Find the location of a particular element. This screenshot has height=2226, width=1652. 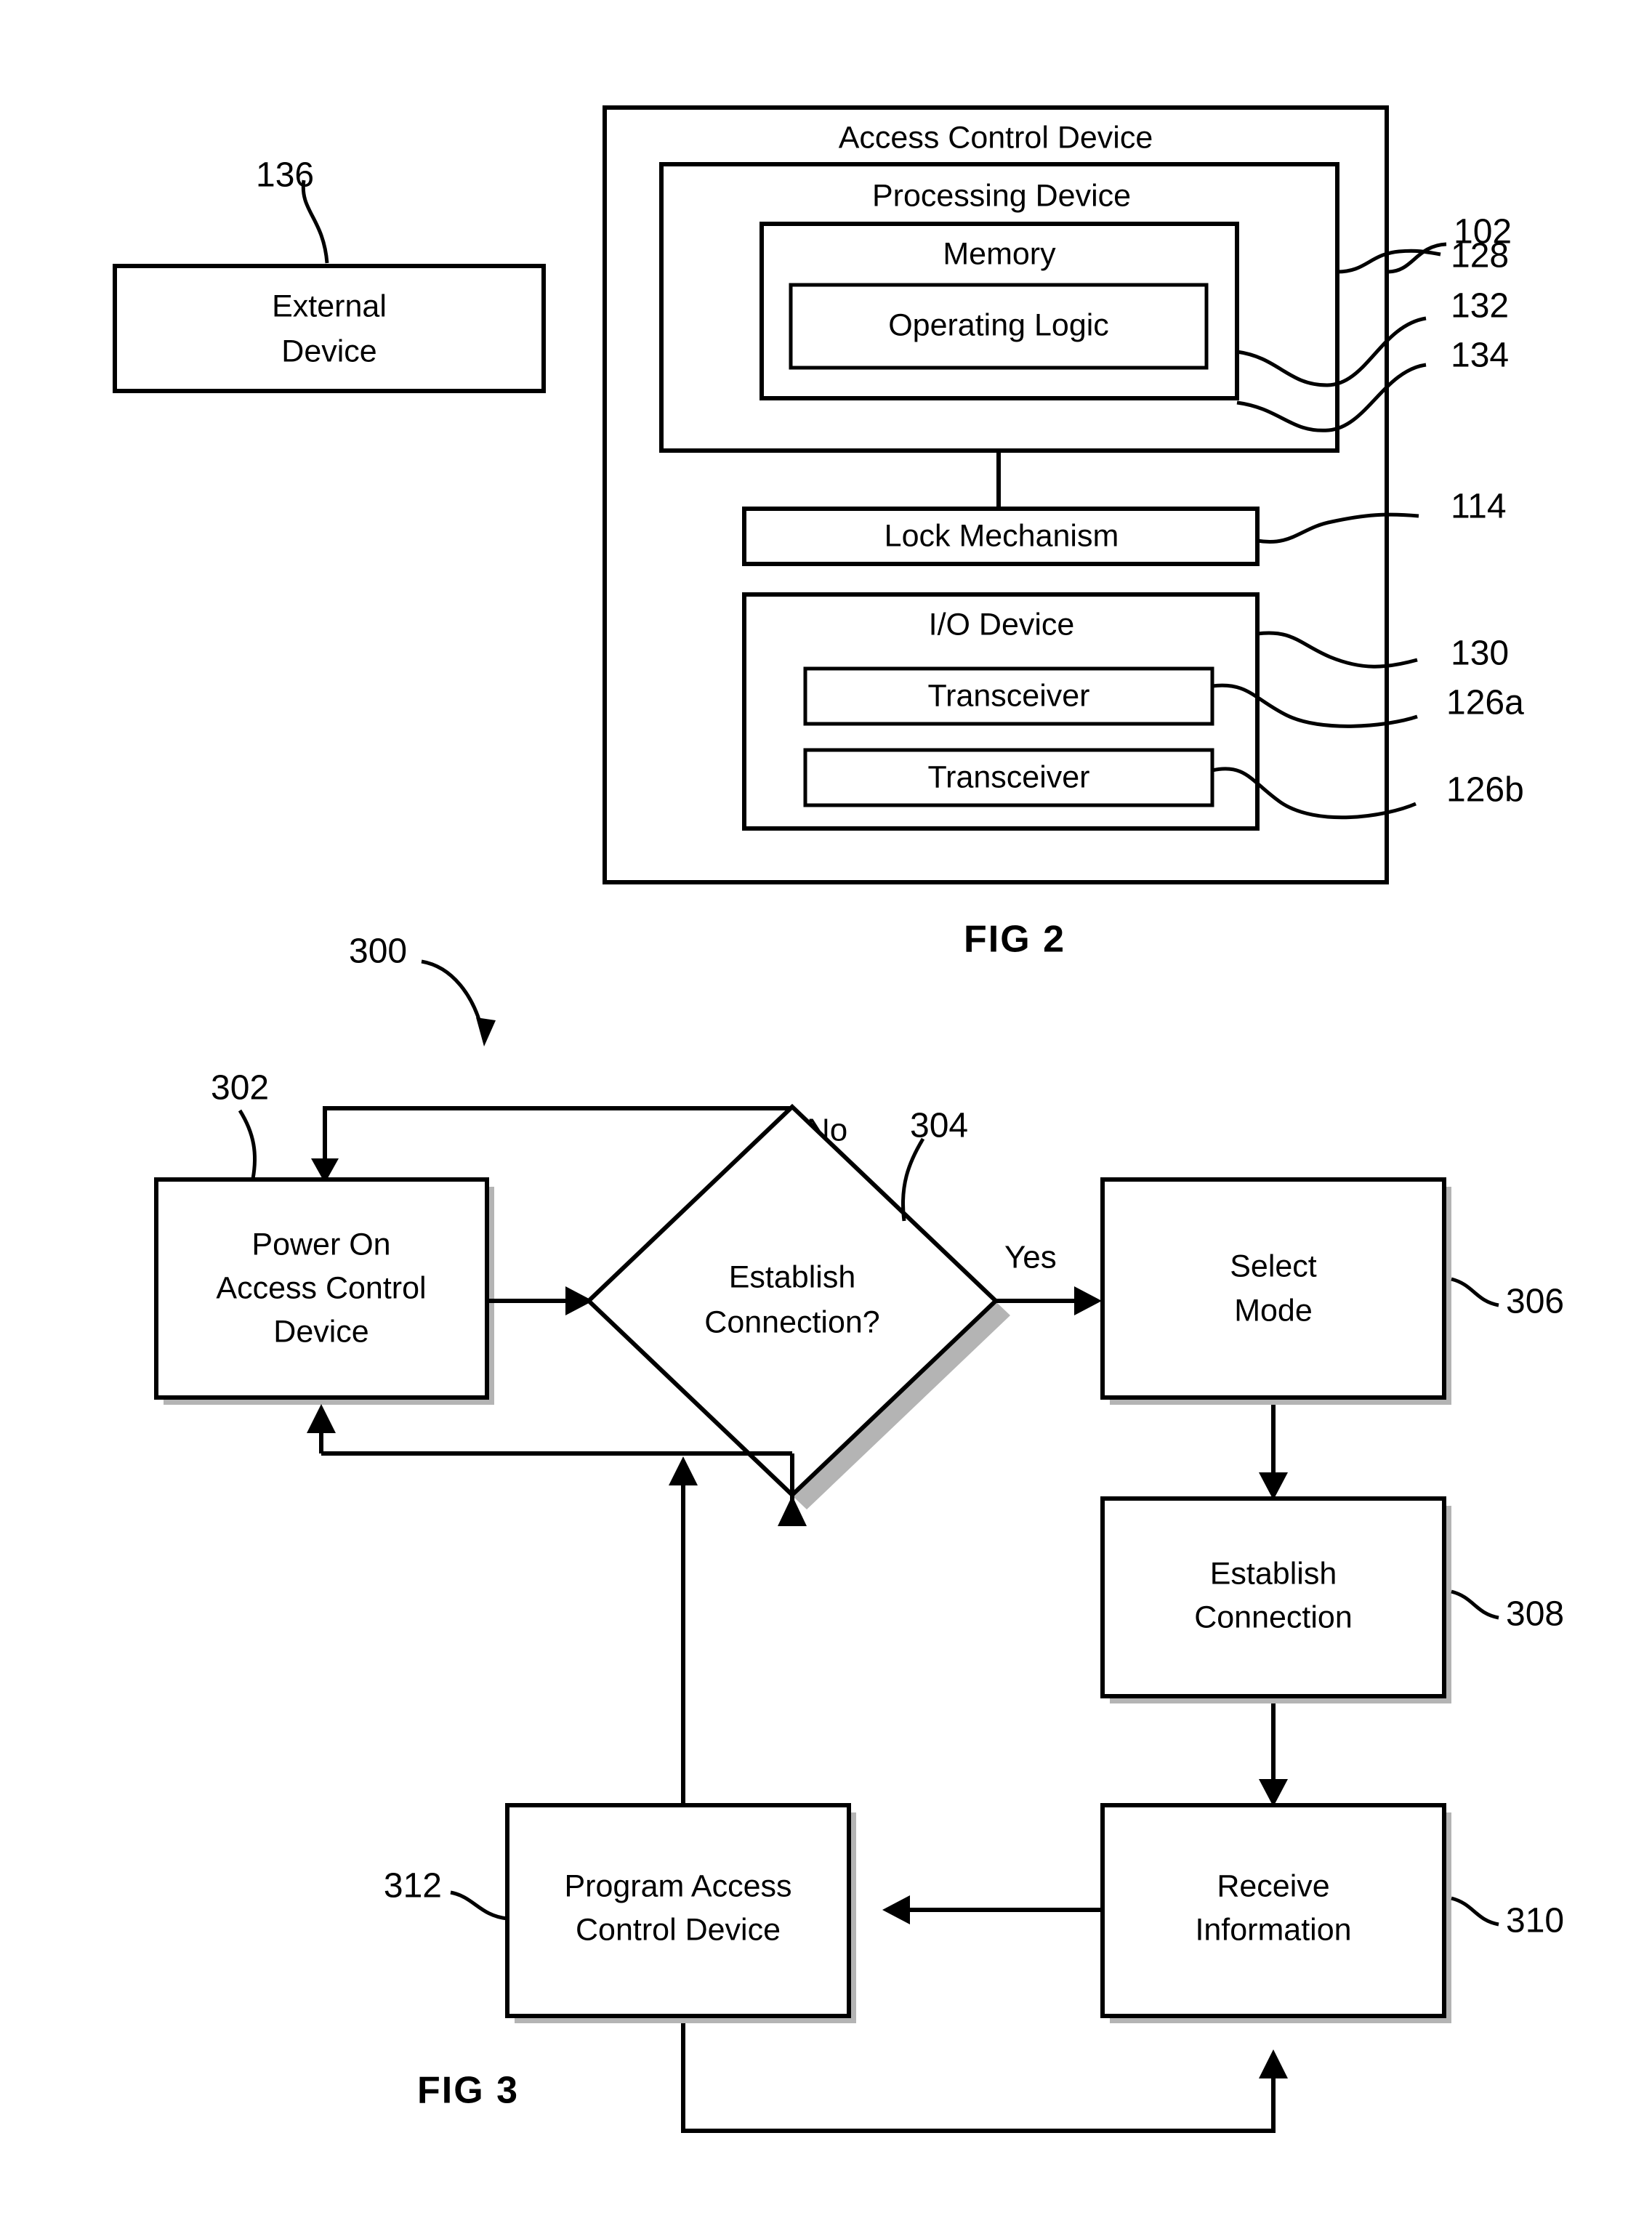

external-device-block: External Device 136 is located at coordinates (329, 274).